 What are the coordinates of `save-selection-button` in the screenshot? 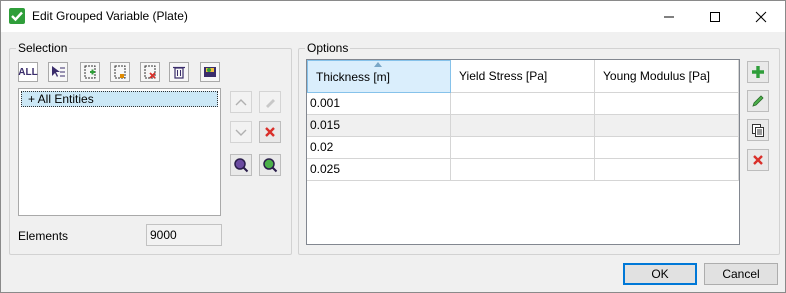 It's located at (210, 72).